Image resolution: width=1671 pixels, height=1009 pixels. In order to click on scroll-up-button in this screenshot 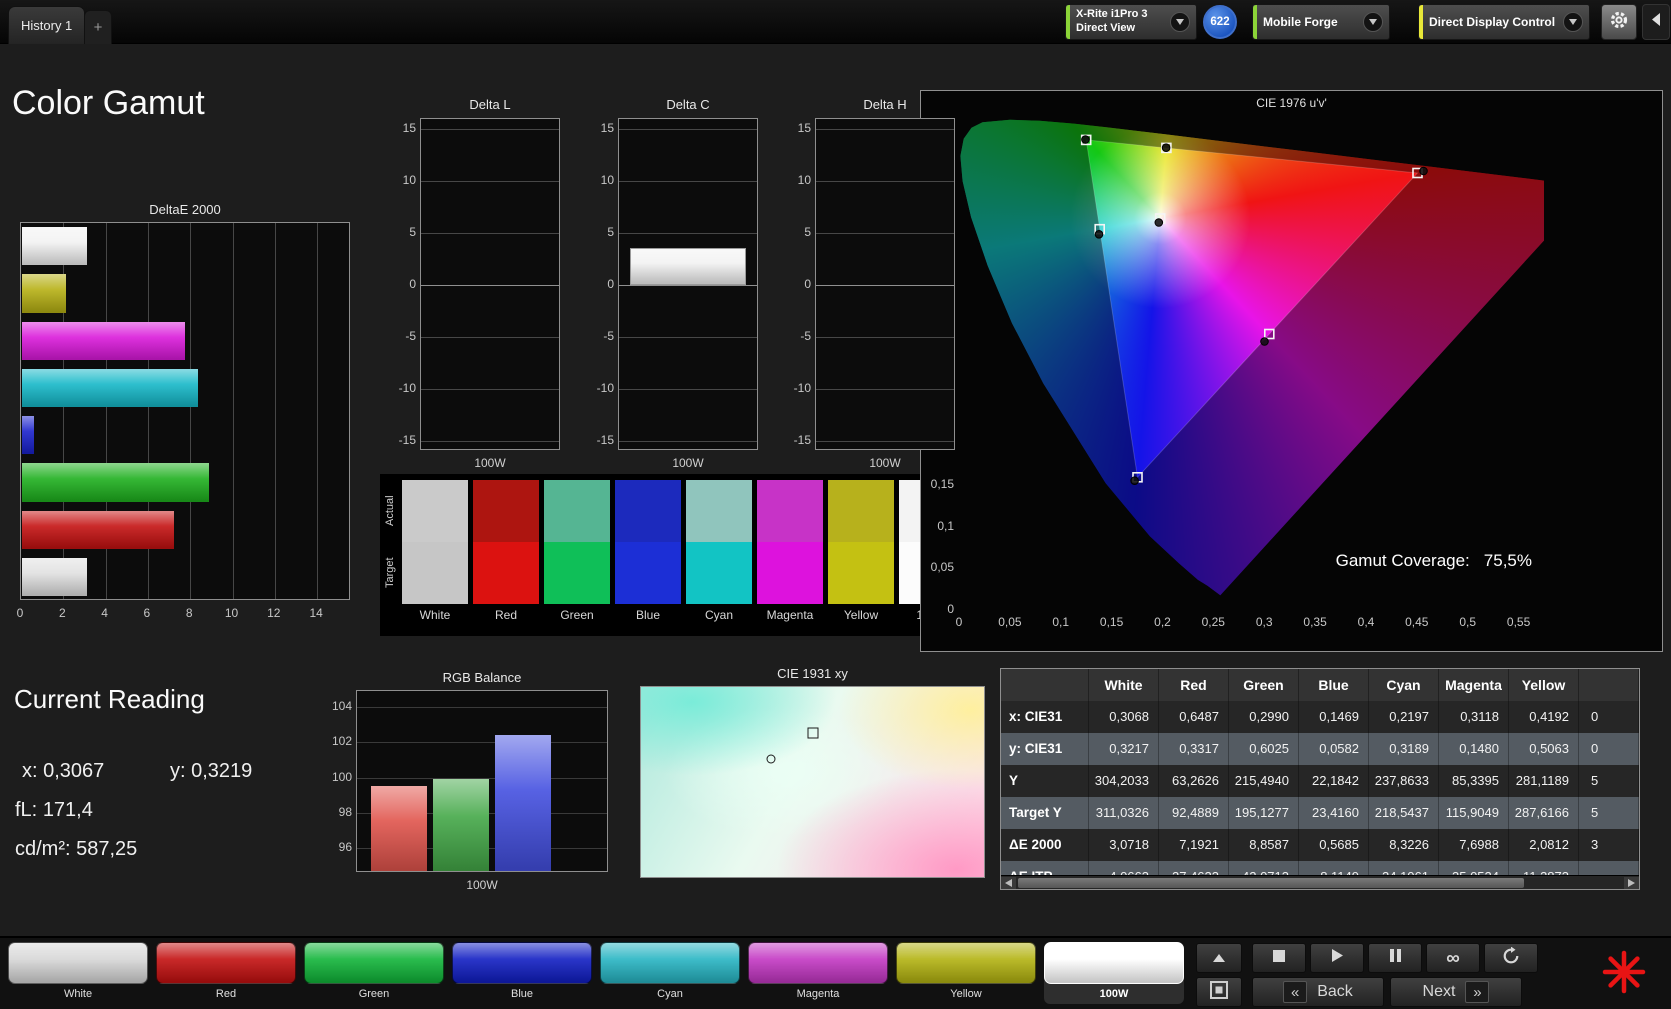, I will do `click(1219, 958)`.